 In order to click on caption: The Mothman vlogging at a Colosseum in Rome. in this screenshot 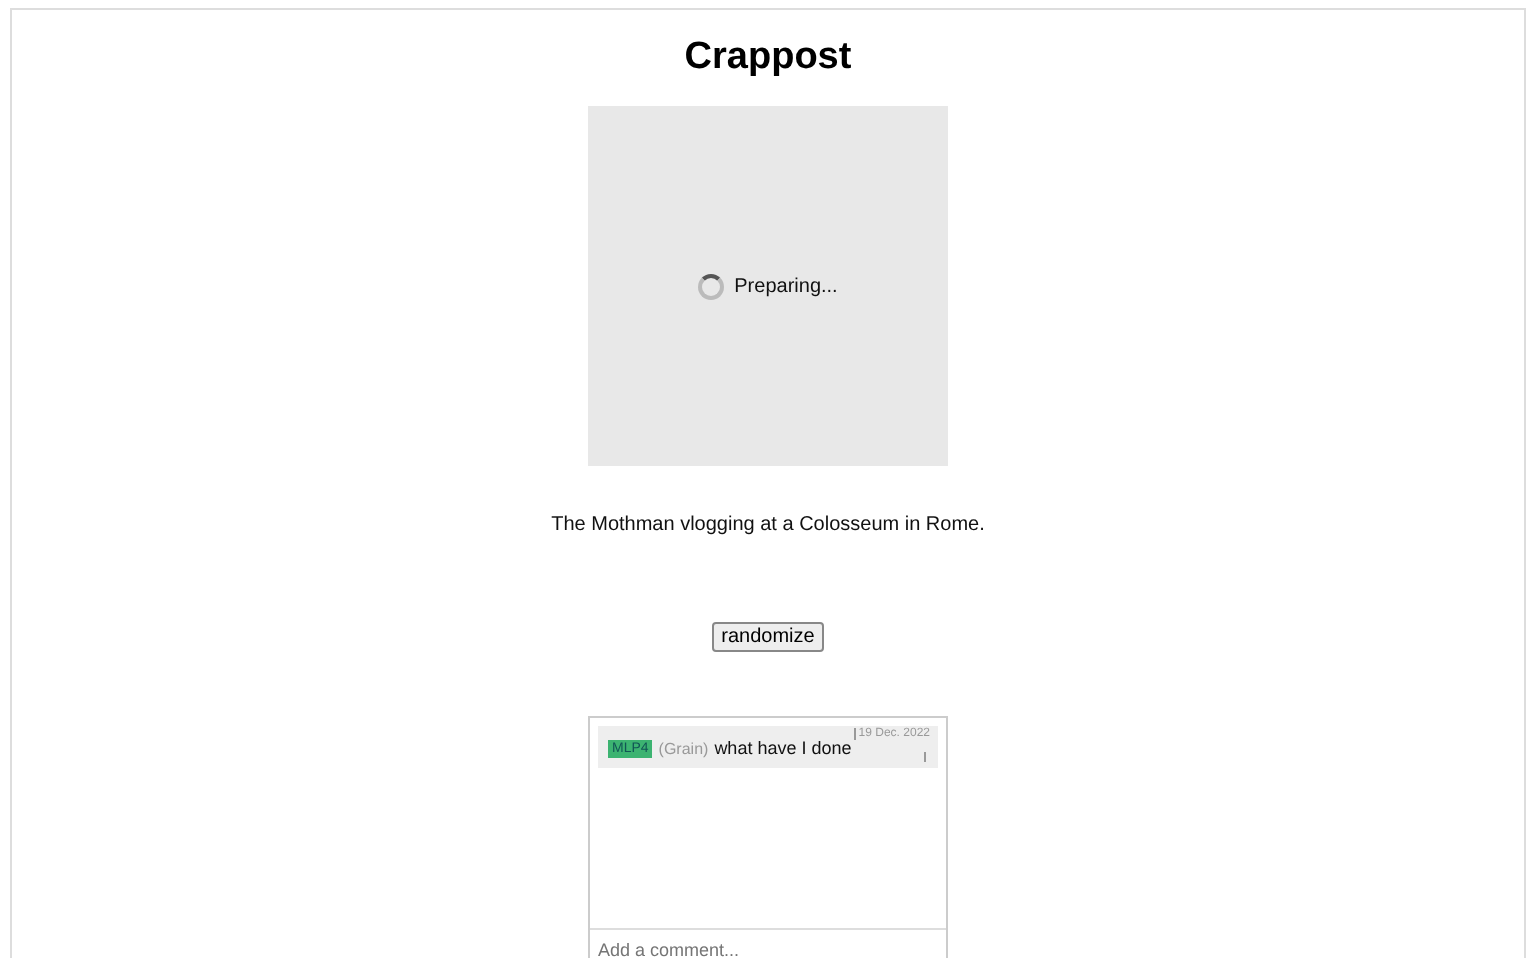, I will do `click(768, 525)`.